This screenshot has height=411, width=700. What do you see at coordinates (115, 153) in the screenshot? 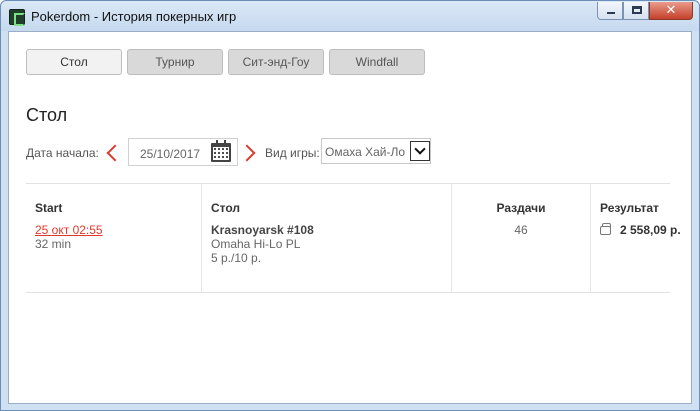
I see `chevron-left-icon` at bounding box center [115, 153].